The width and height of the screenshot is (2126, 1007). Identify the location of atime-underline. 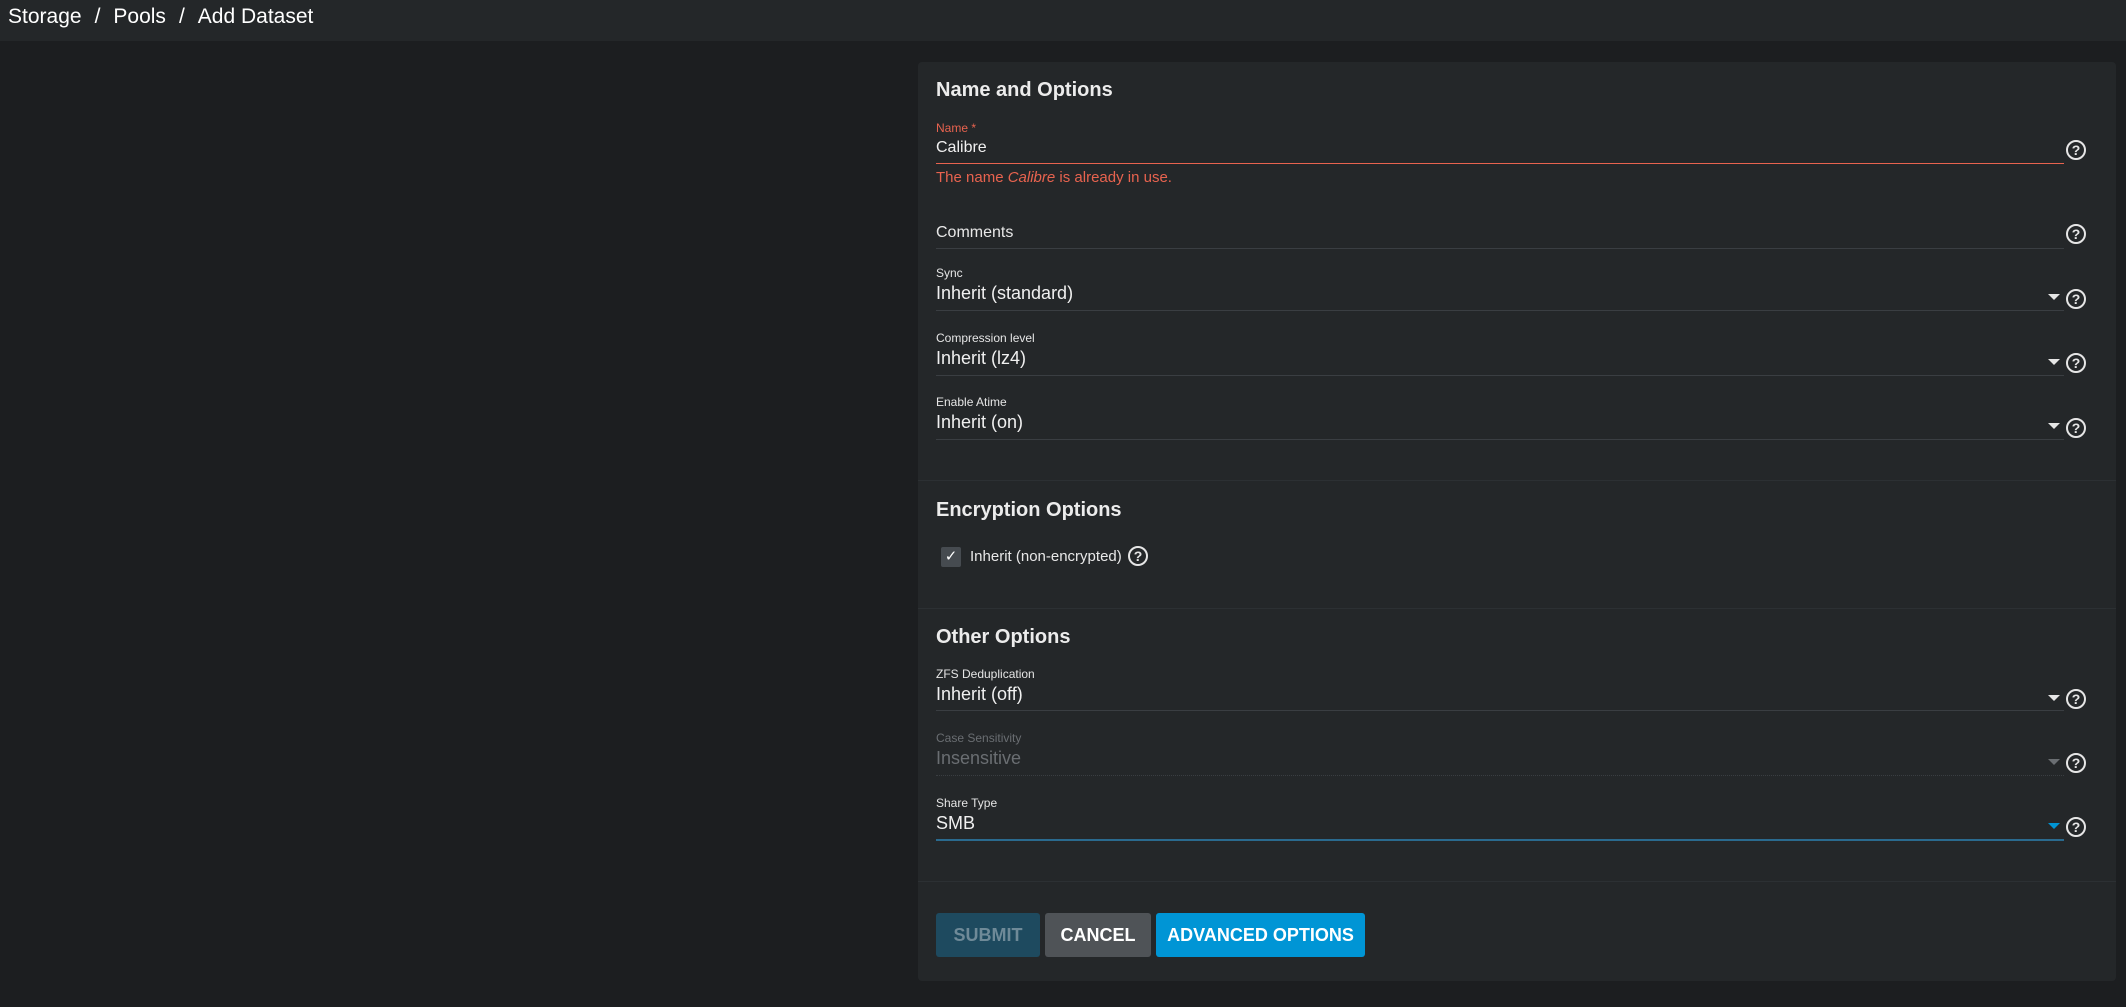
(1500, 439).